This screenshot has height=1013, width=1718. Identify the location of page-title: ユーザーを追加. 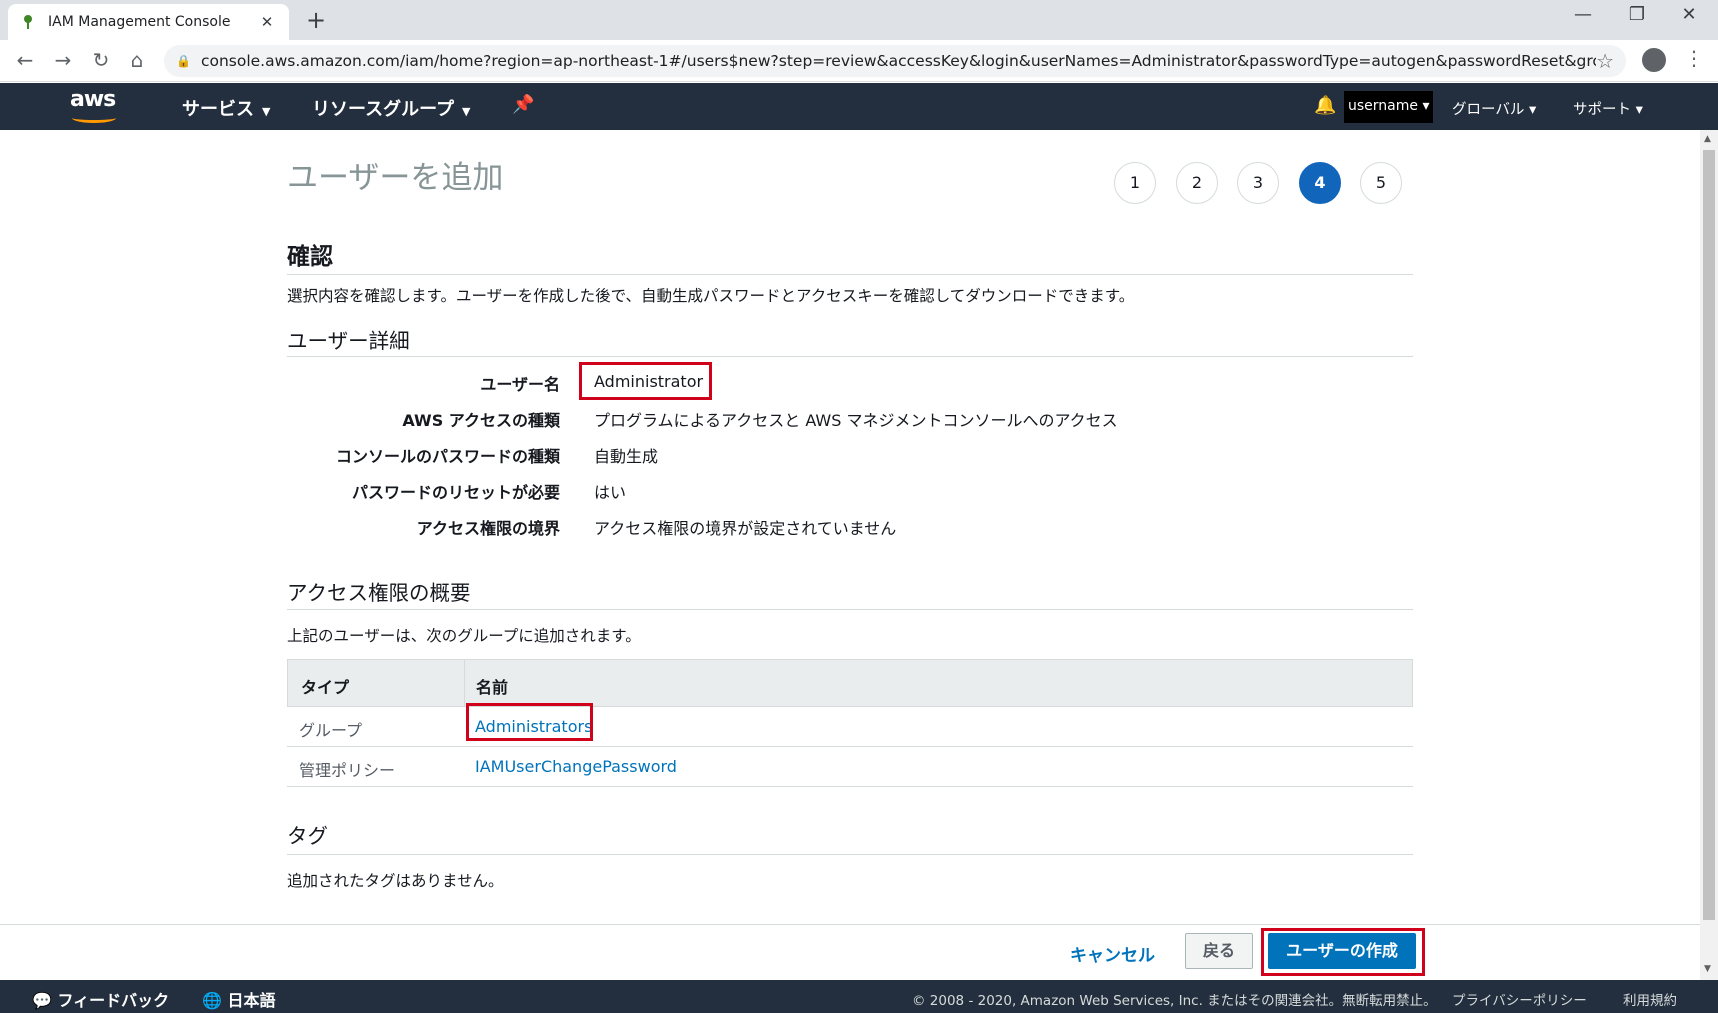
(395, 178).